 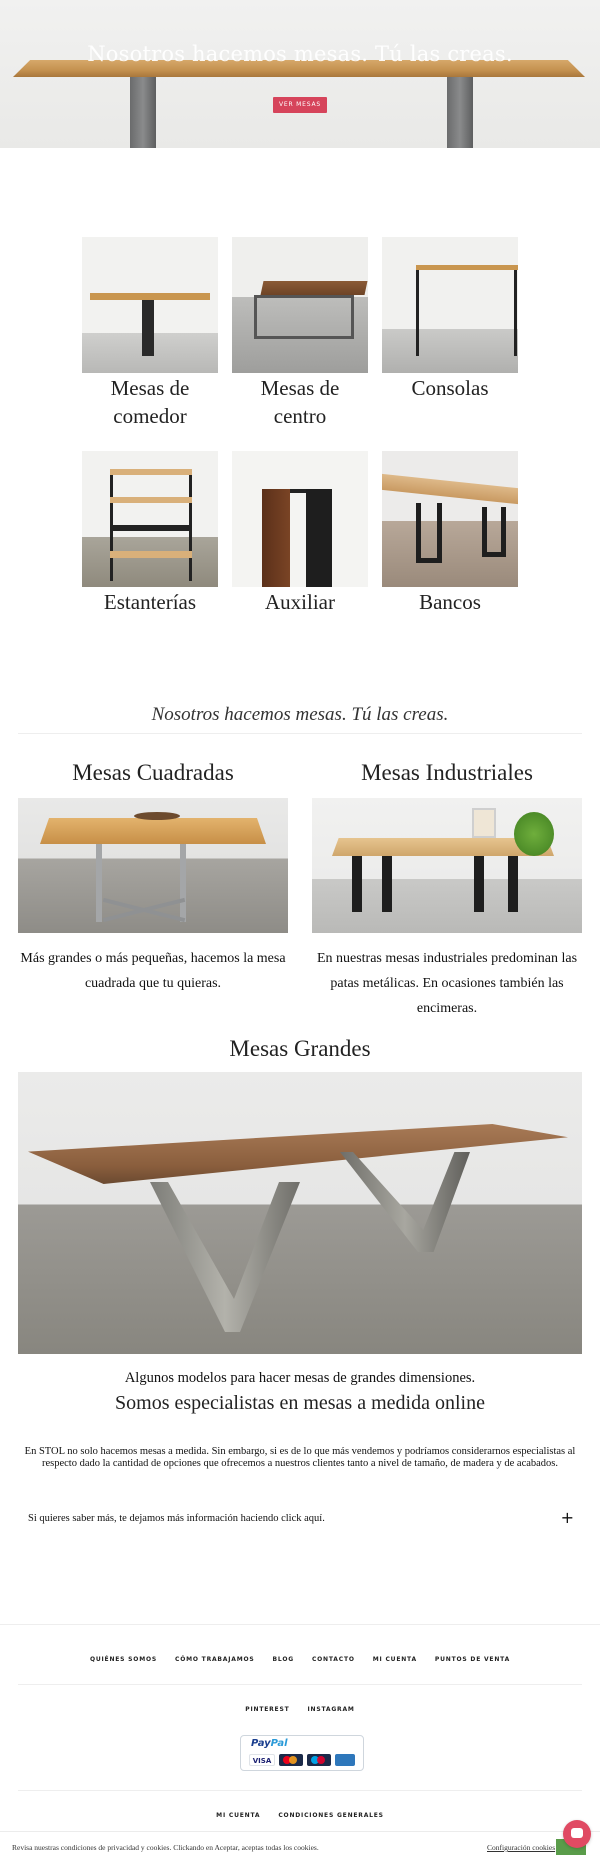 What do you see at coordinates (300, 714) in the screenshot?
I see `tagline: Nosotros hacemos mesas. Tú las creas.` at bounding box center [300, 714].